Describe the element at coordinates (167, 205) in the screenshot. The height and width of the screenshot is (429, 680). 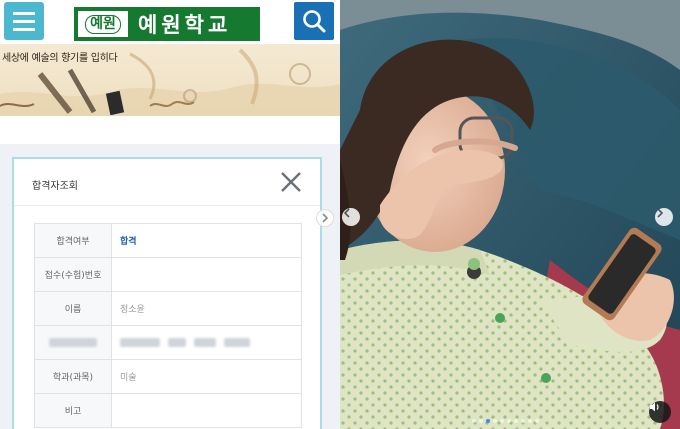
I see `modal-divider` at that location.